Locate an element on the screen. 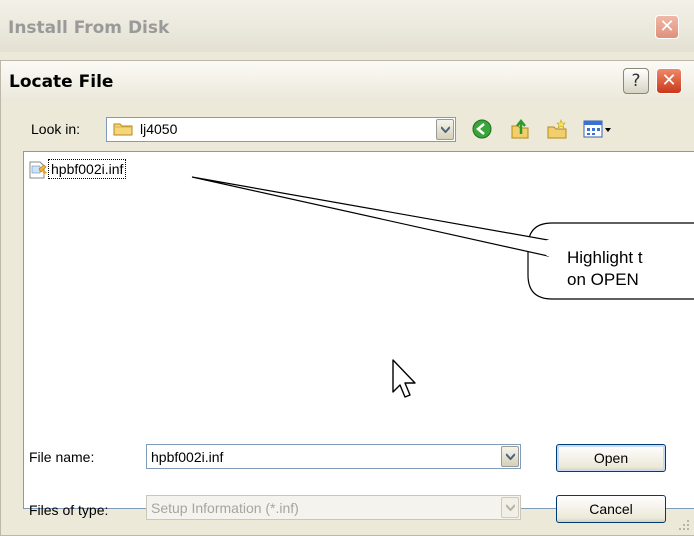  back-icon is located at coordinates (482, 129).